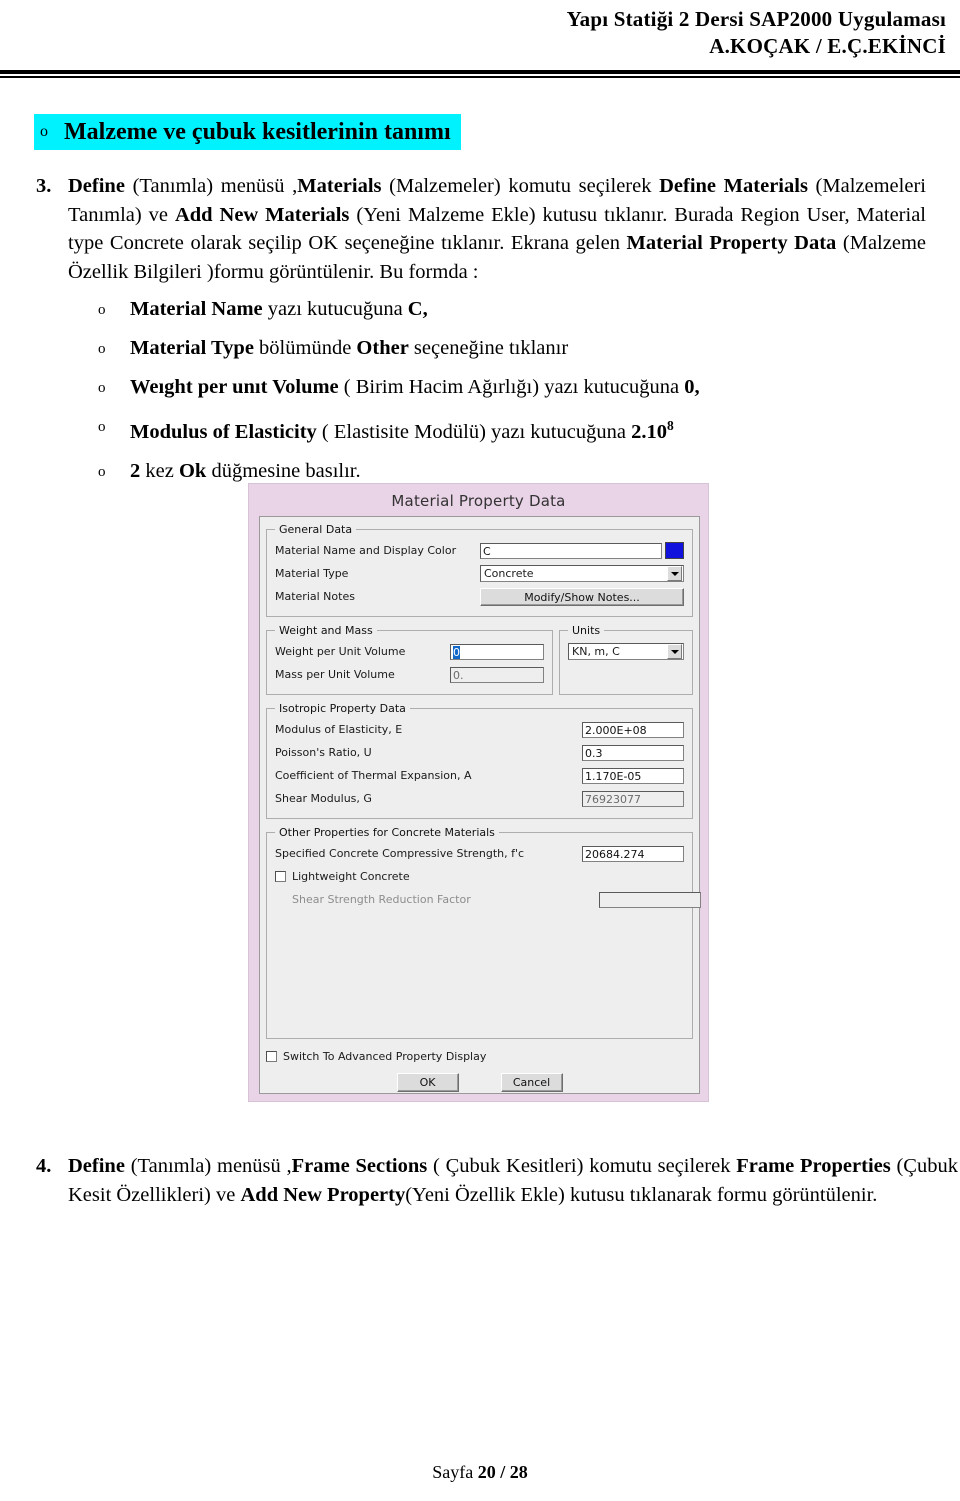 The image size is (960, 1501). What do you see at coordinates (596, 651) in the screenshot?
I see `units-value: KN, m, C` at bounding box center [596, 651].